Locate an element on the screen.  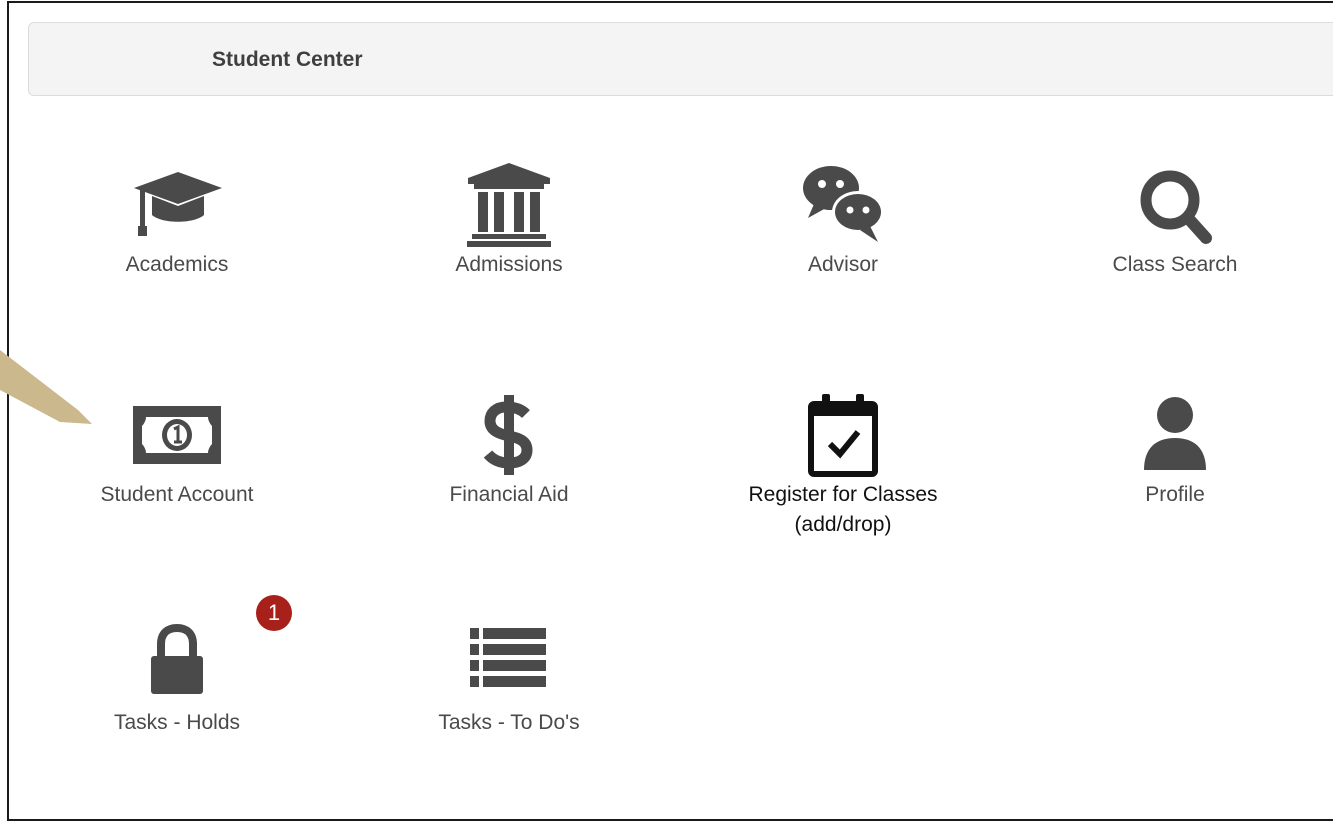
tile-academics: Academics is located at coordinates (177, 220).